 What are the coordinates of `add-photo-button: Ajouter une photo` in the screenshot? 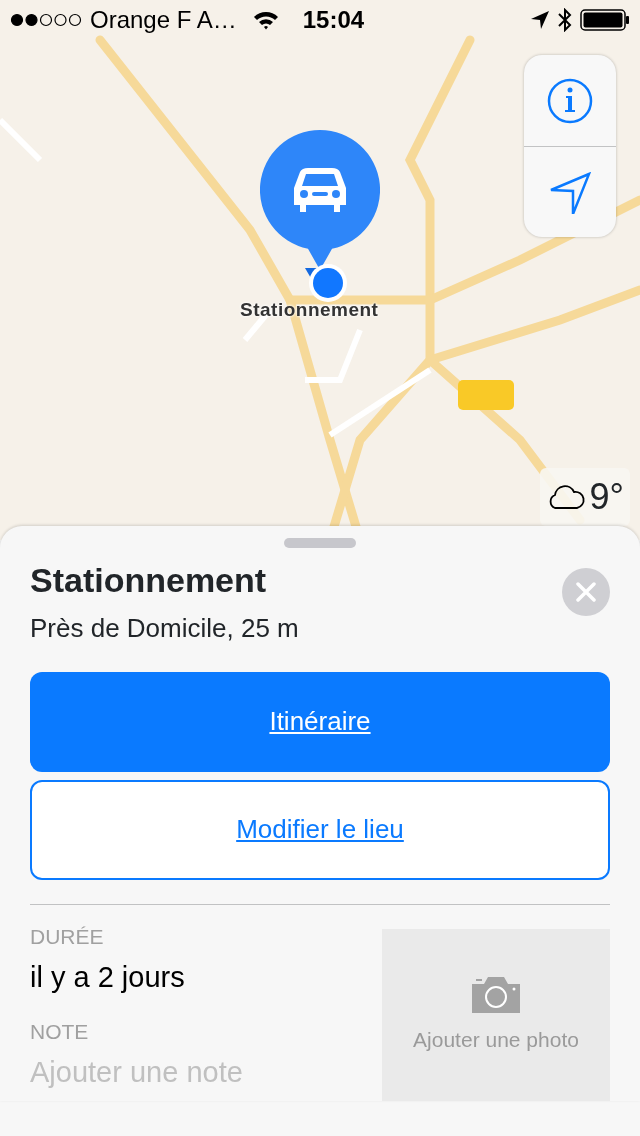 It's located at (496, 1014).